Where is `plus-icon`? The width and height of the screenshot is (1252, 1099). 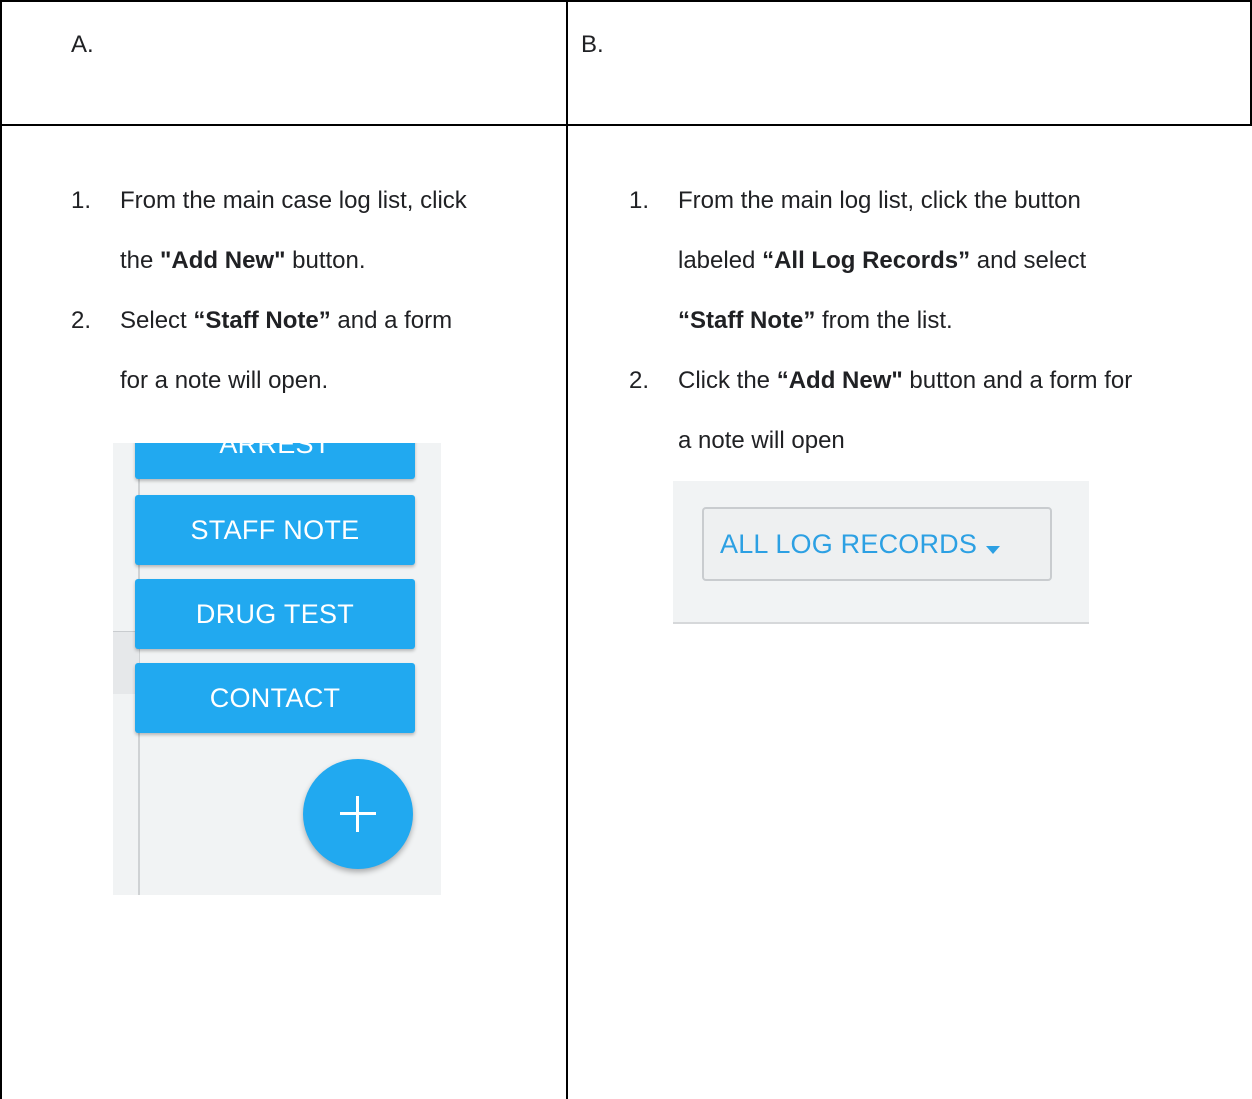
plus-icon is located at coordinates (358, 814).